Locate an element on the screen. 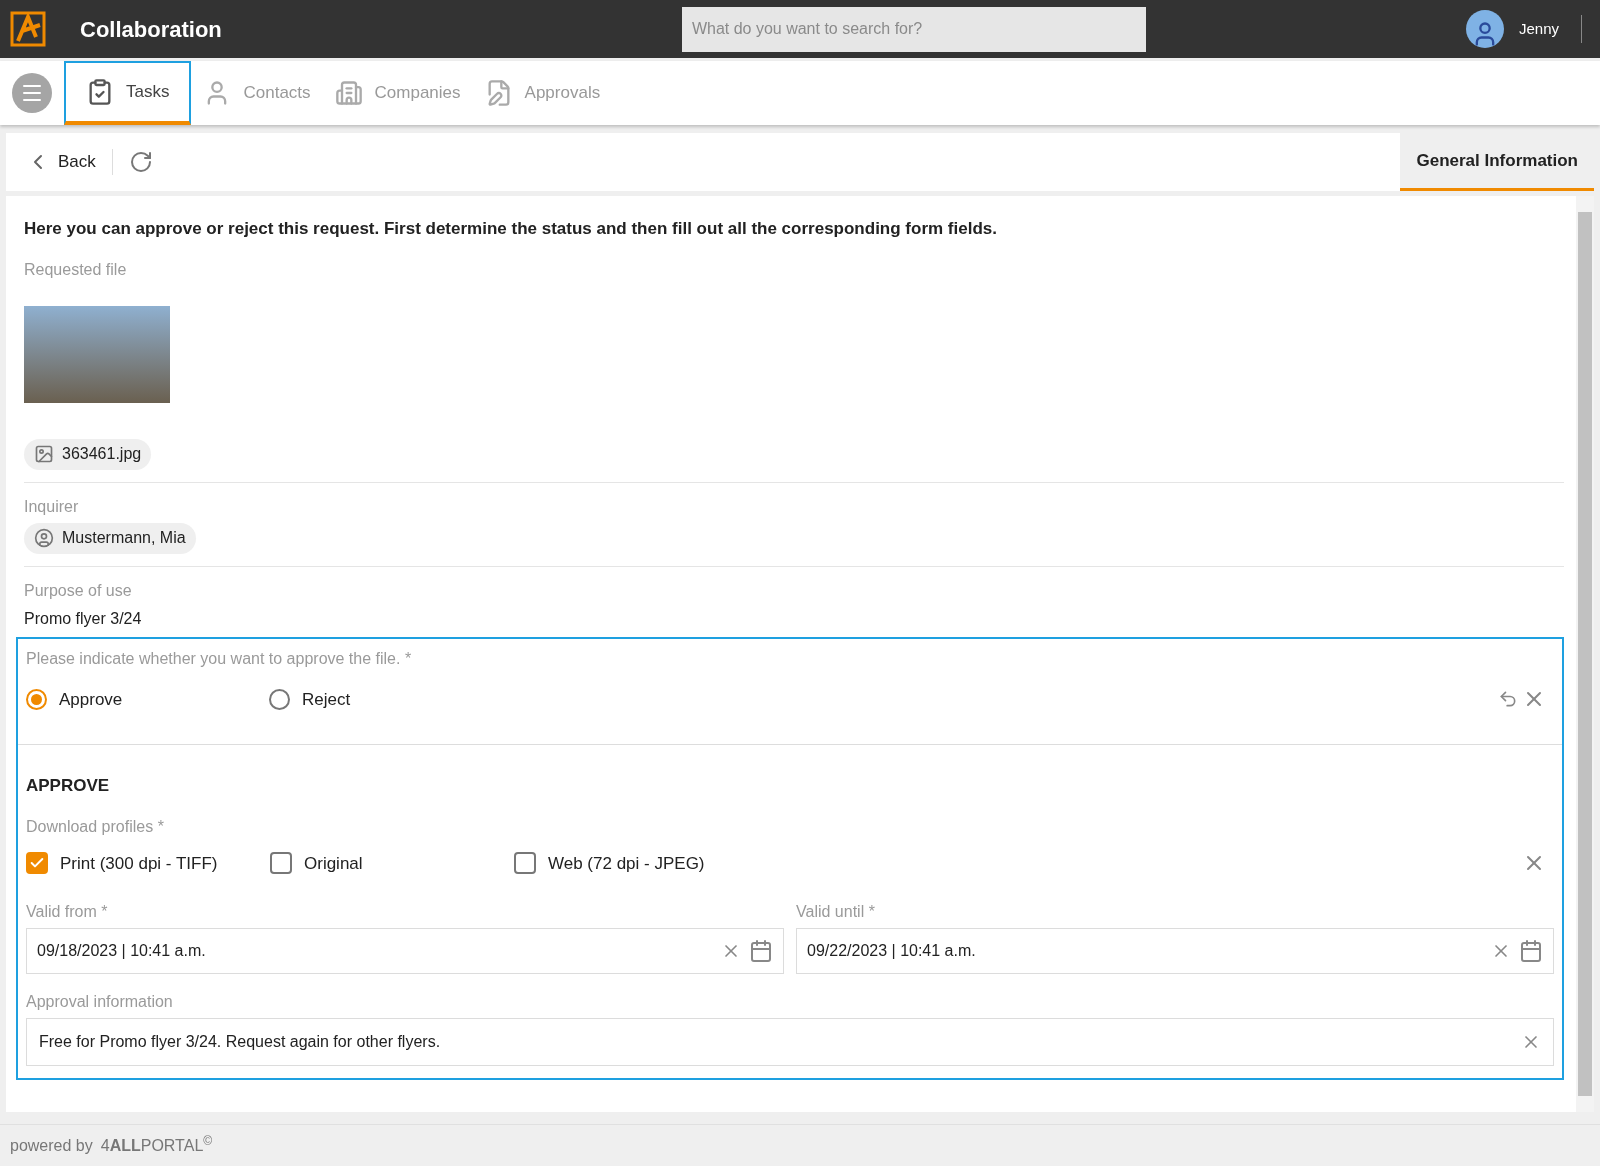  field-value: 09/18/2023 | 10:41 a.m. is located at coordinates (122, 951).